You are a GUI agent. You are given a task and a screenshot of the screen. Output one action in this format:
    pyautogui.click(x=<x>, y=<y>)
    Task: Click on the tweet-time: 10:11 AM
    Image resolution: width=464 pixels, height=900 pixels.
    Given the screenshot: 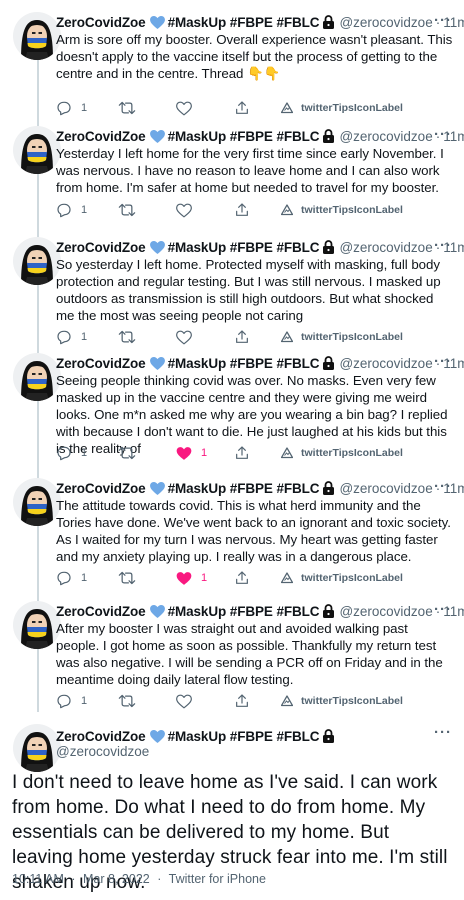 What is the action you would take?
    pyautogui.click(x=38, y=879)
    